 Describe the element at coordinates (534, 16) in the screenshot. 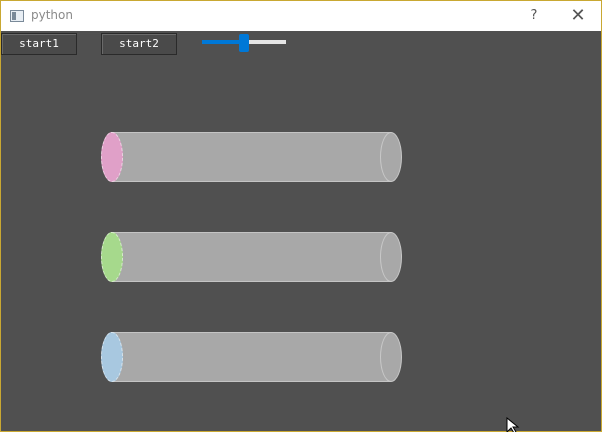

I see `help-button: ?` at that location.